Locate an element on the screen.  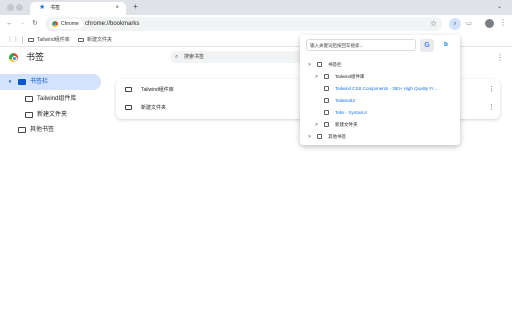
reload-icon: ↻ is located at coordinates (35, 23).